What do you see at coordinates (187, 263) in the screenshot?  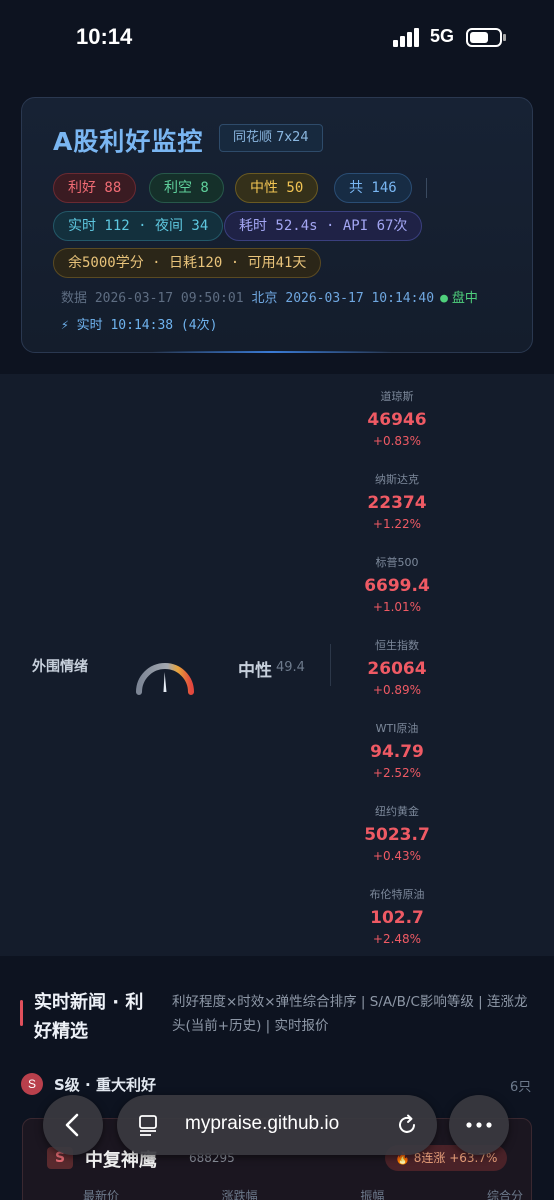 I see `quota-pill: 余5000学分 · 日耗120 · 可用41天` at bounding box center [187, 263].